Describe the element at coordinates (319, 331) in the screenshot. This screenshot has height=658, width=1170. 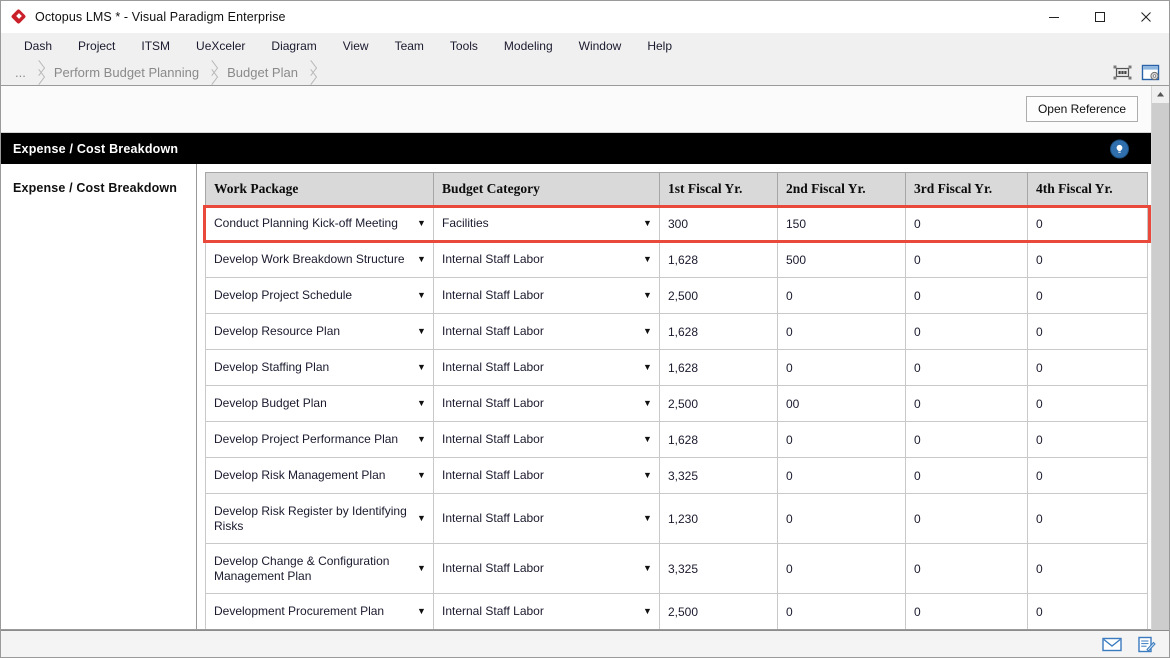
I see `work-package-cell: Develop Resource Plan ▼` at that location.